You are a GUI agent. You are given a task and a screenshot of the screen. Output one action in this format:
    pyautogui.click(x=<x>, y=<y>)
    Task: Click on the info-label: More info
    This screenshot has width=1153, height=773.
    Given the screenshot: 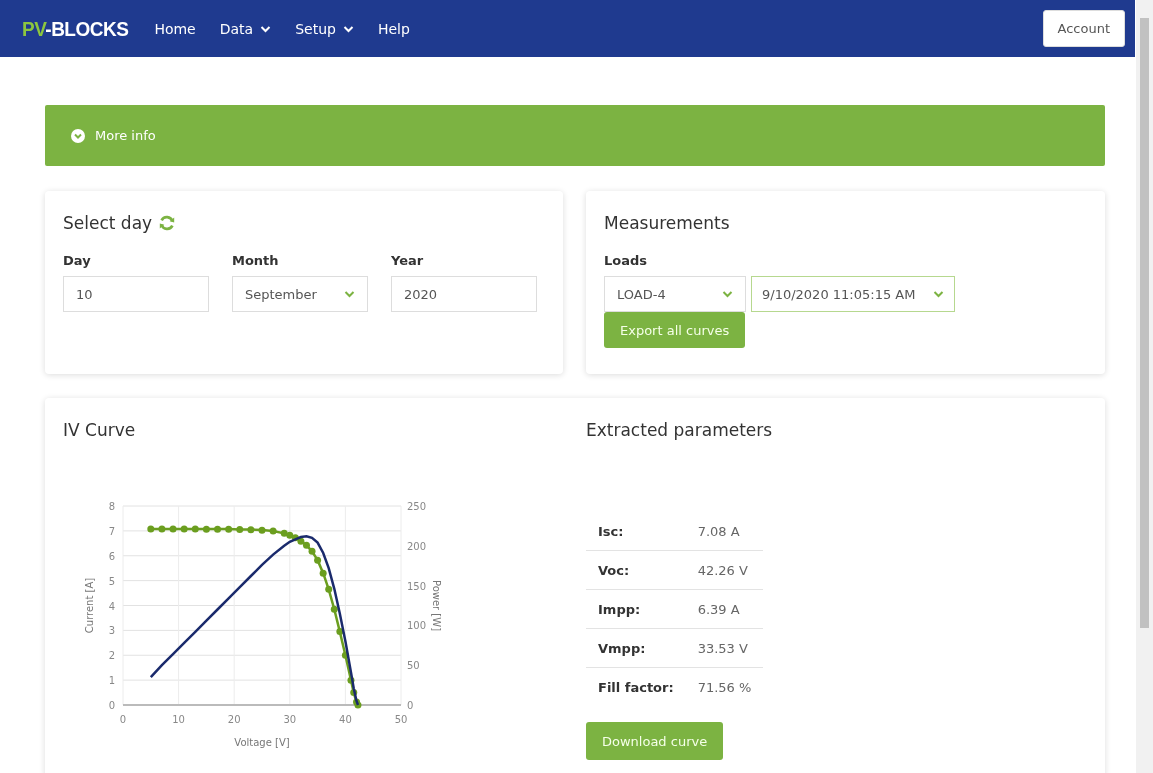 What is the action you would take?
    pyautogui.click(x=125, y=135)
    